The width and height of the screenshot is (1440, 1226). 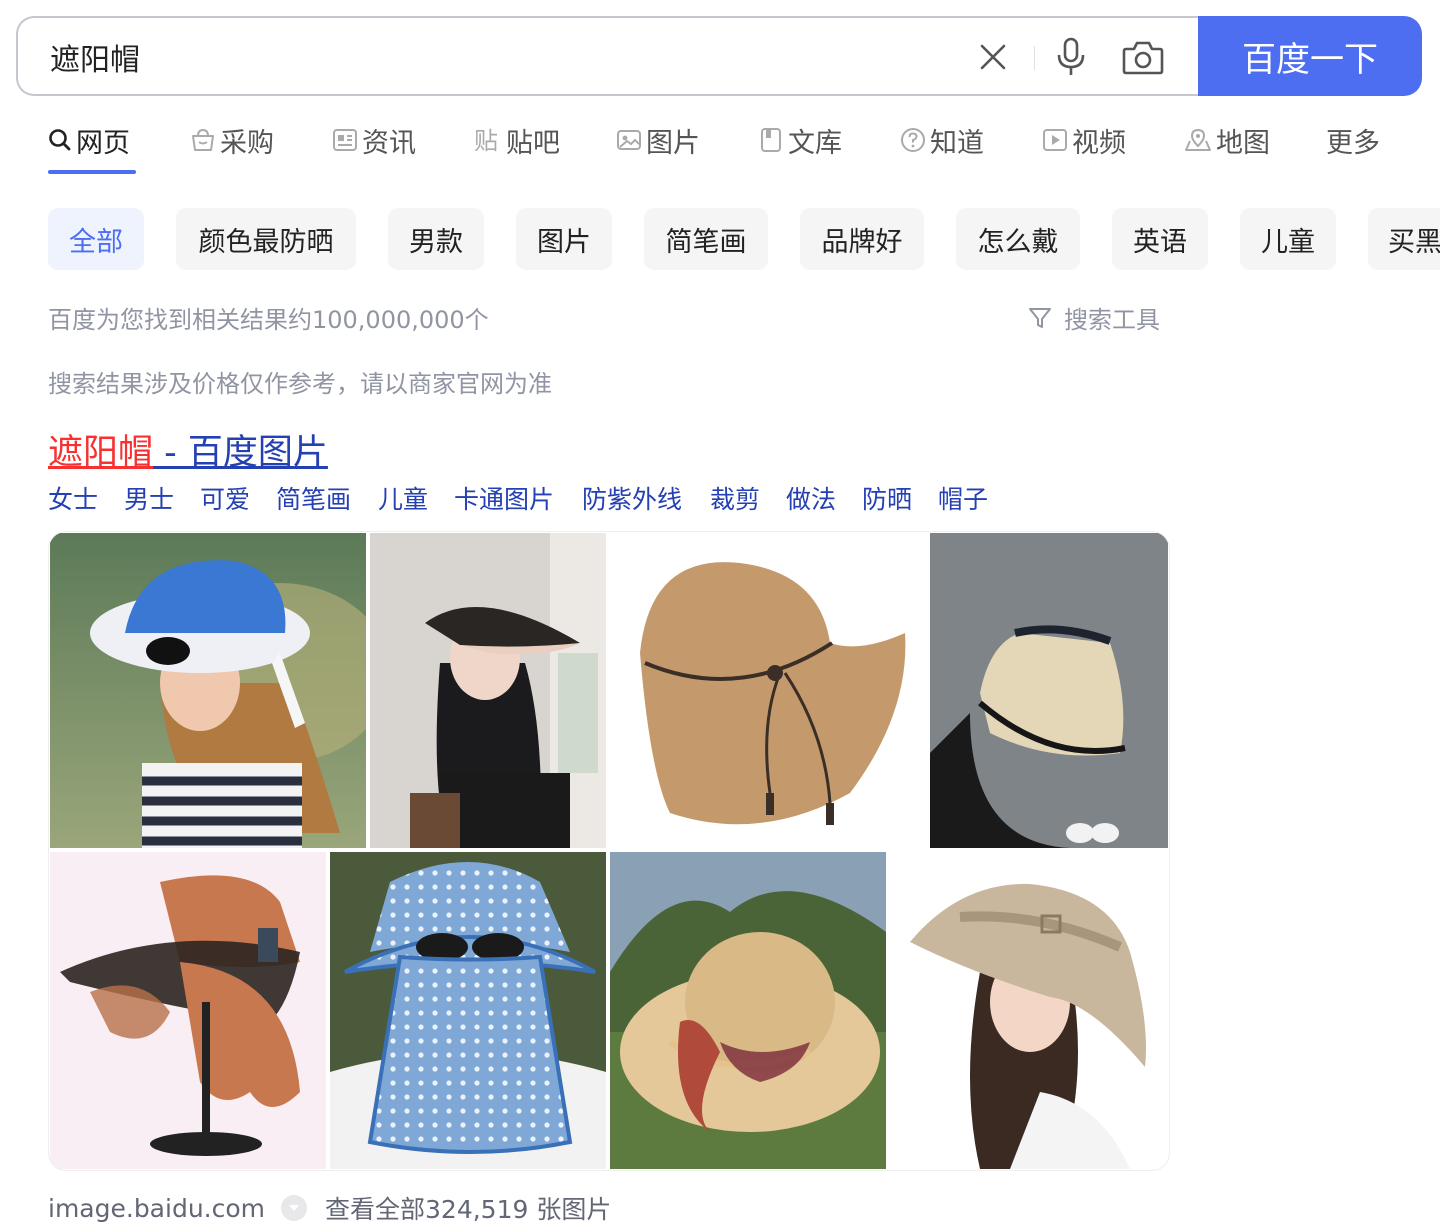 What do you see at coordinates (1243, 143) in the screenshot?
I see `tab-label: 地图` at bounding box center [1243, 143].